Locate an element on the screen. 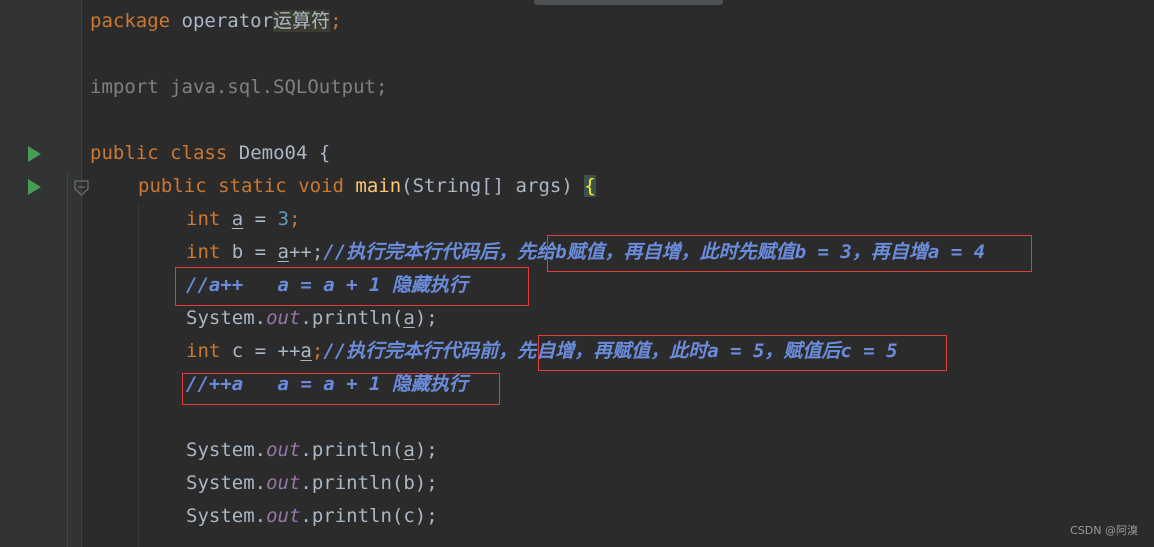 The height and width of the screenshot is (547, 1154). watermark: CSDN @阿溴 is located at coordinates (1104, 530).